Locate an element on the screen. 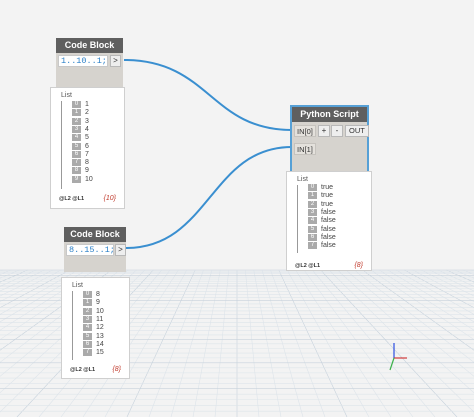 The height and width of the screenshot is (417, 474). code-block-node-2: Code Block 8..15..1; > is located at coordinates (95, 249).